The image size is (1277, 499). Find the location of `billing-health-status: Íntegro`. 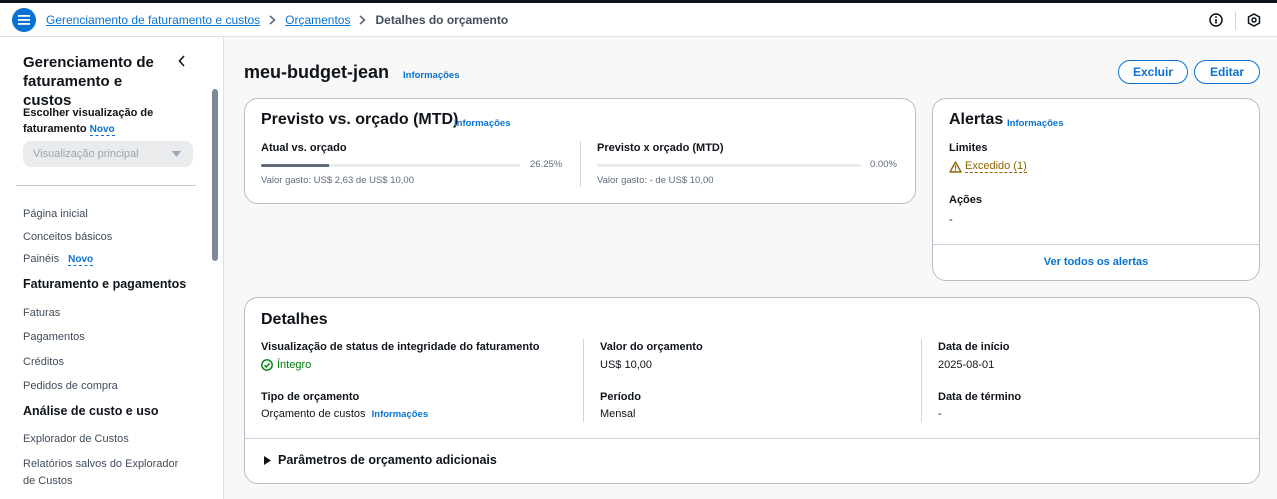

billing-health-status: Íntegro is located at coordinates (286, 365).